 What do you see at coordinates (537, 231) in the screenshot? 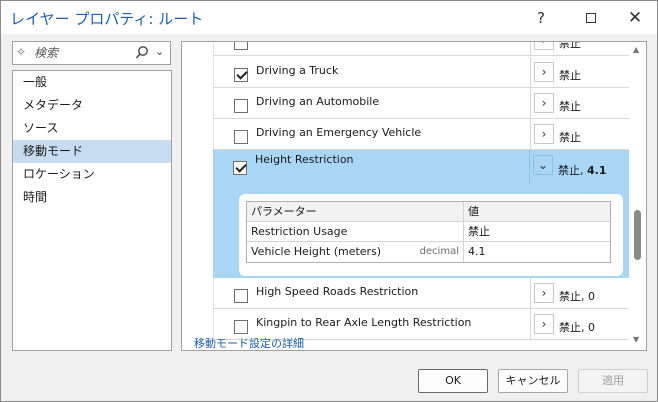
I see `parameter-value: 禁止` at bounding box center [537, 231].